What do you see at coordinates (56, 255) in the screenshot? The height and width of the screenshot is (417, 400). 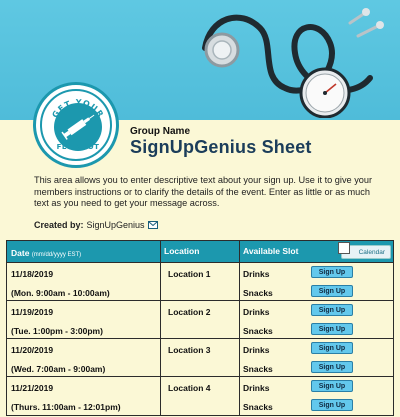 I see `col-date-hint: (mm/dd/yyyy EST)` at bounding box center [56, 255].